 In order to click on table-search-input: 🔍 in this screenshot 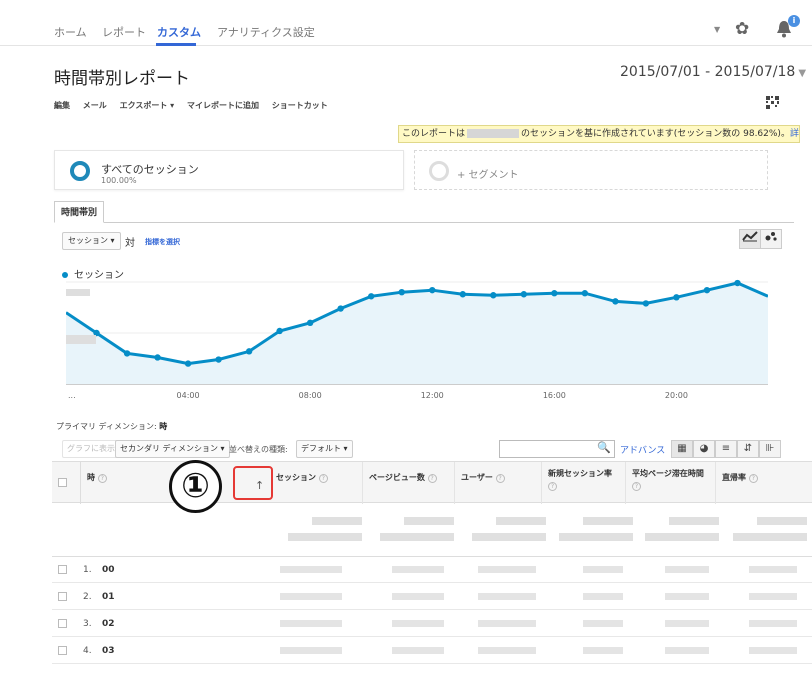, I will do `click(557, 449)`.